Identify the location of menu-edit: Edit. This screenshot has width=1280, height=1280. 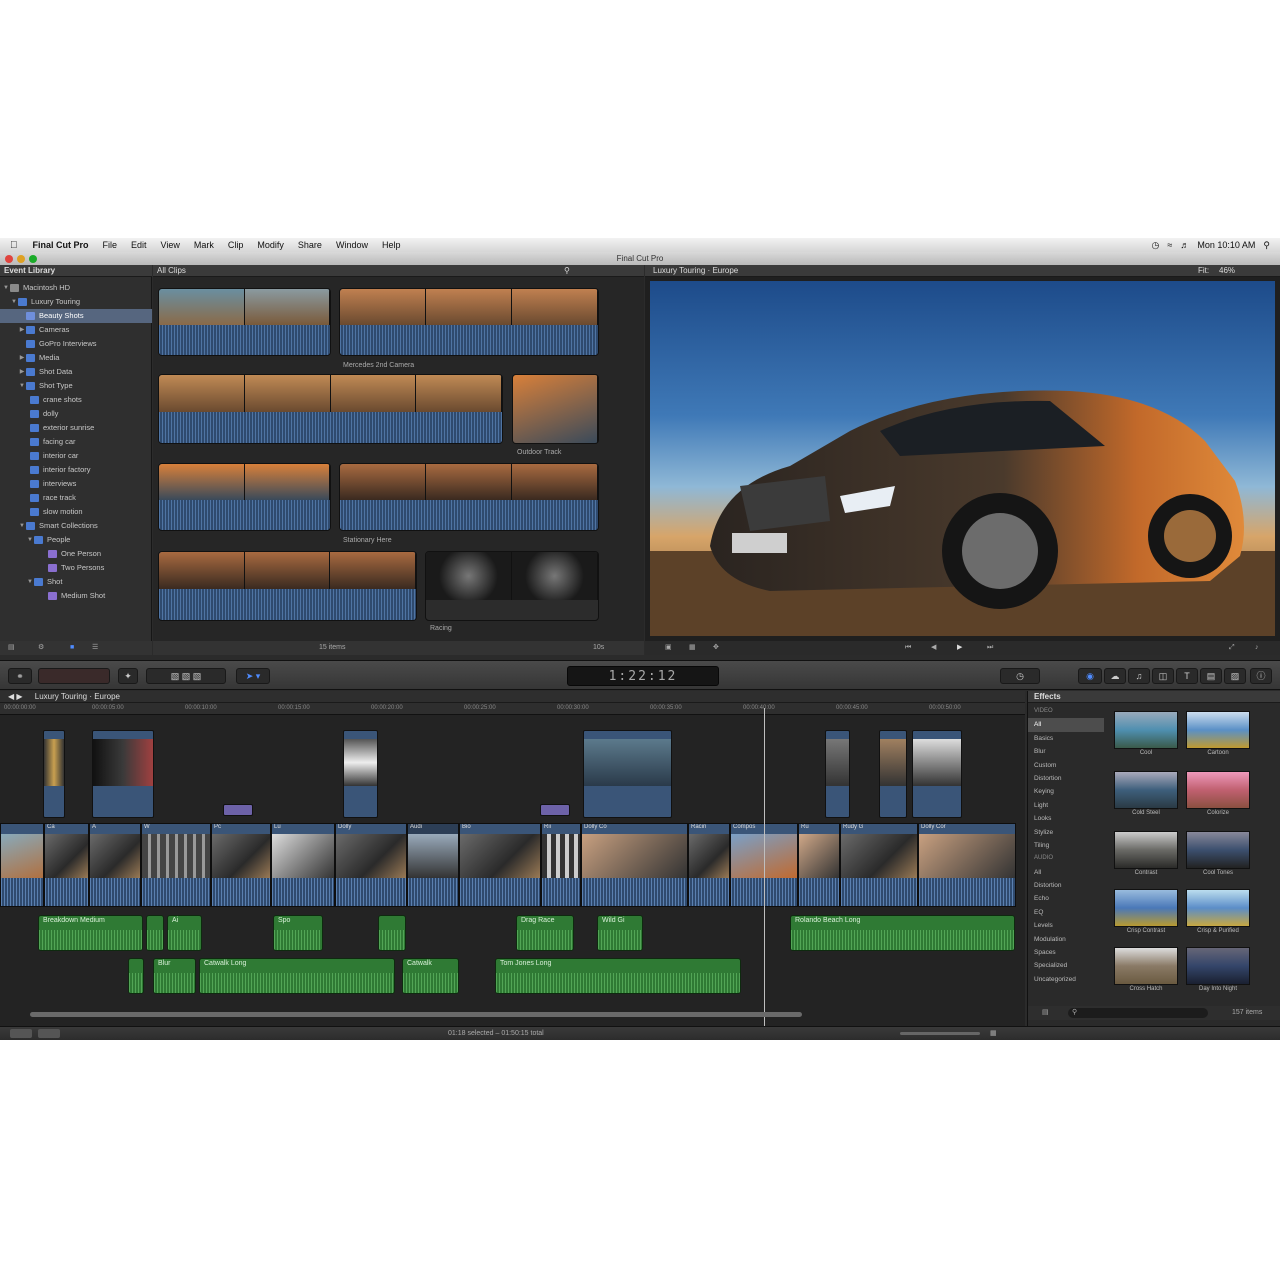
(139, 245).